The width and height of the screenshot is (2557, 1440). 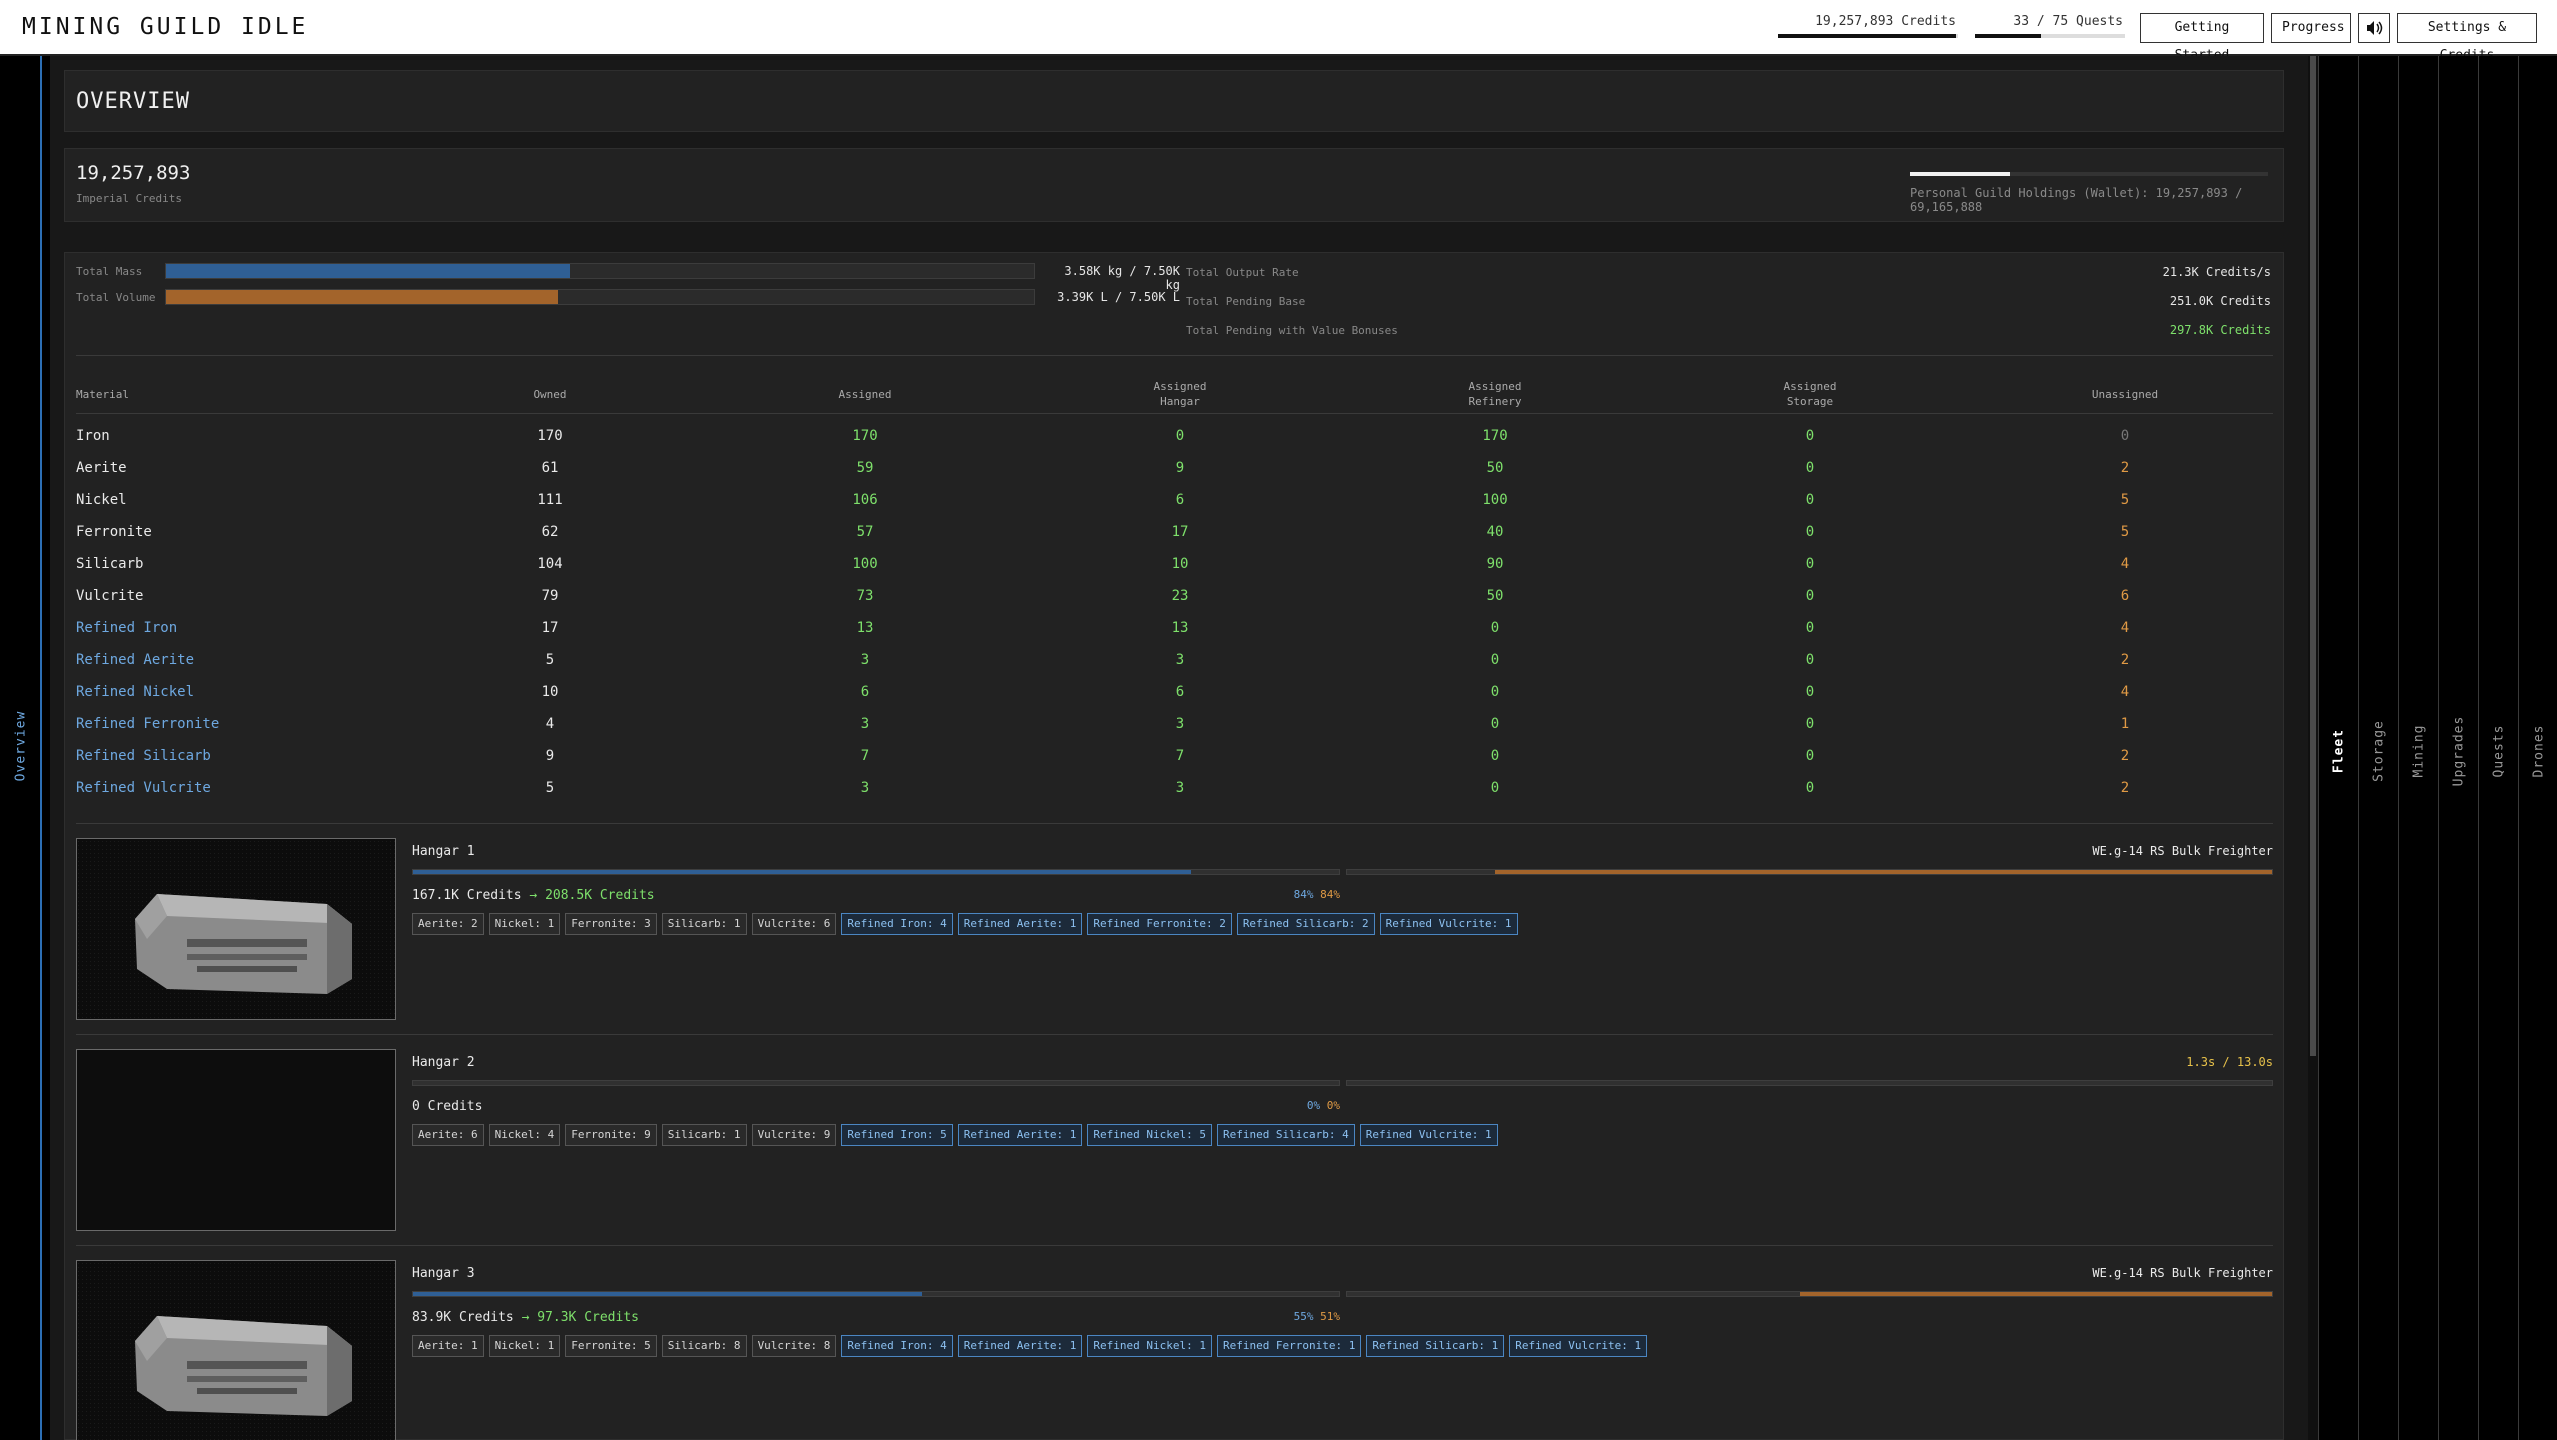 What do you see at coordinates (443, 1062) in the screenshot?
I see `hangar-name: Hangar 2` at bounding box center [443, 1062].